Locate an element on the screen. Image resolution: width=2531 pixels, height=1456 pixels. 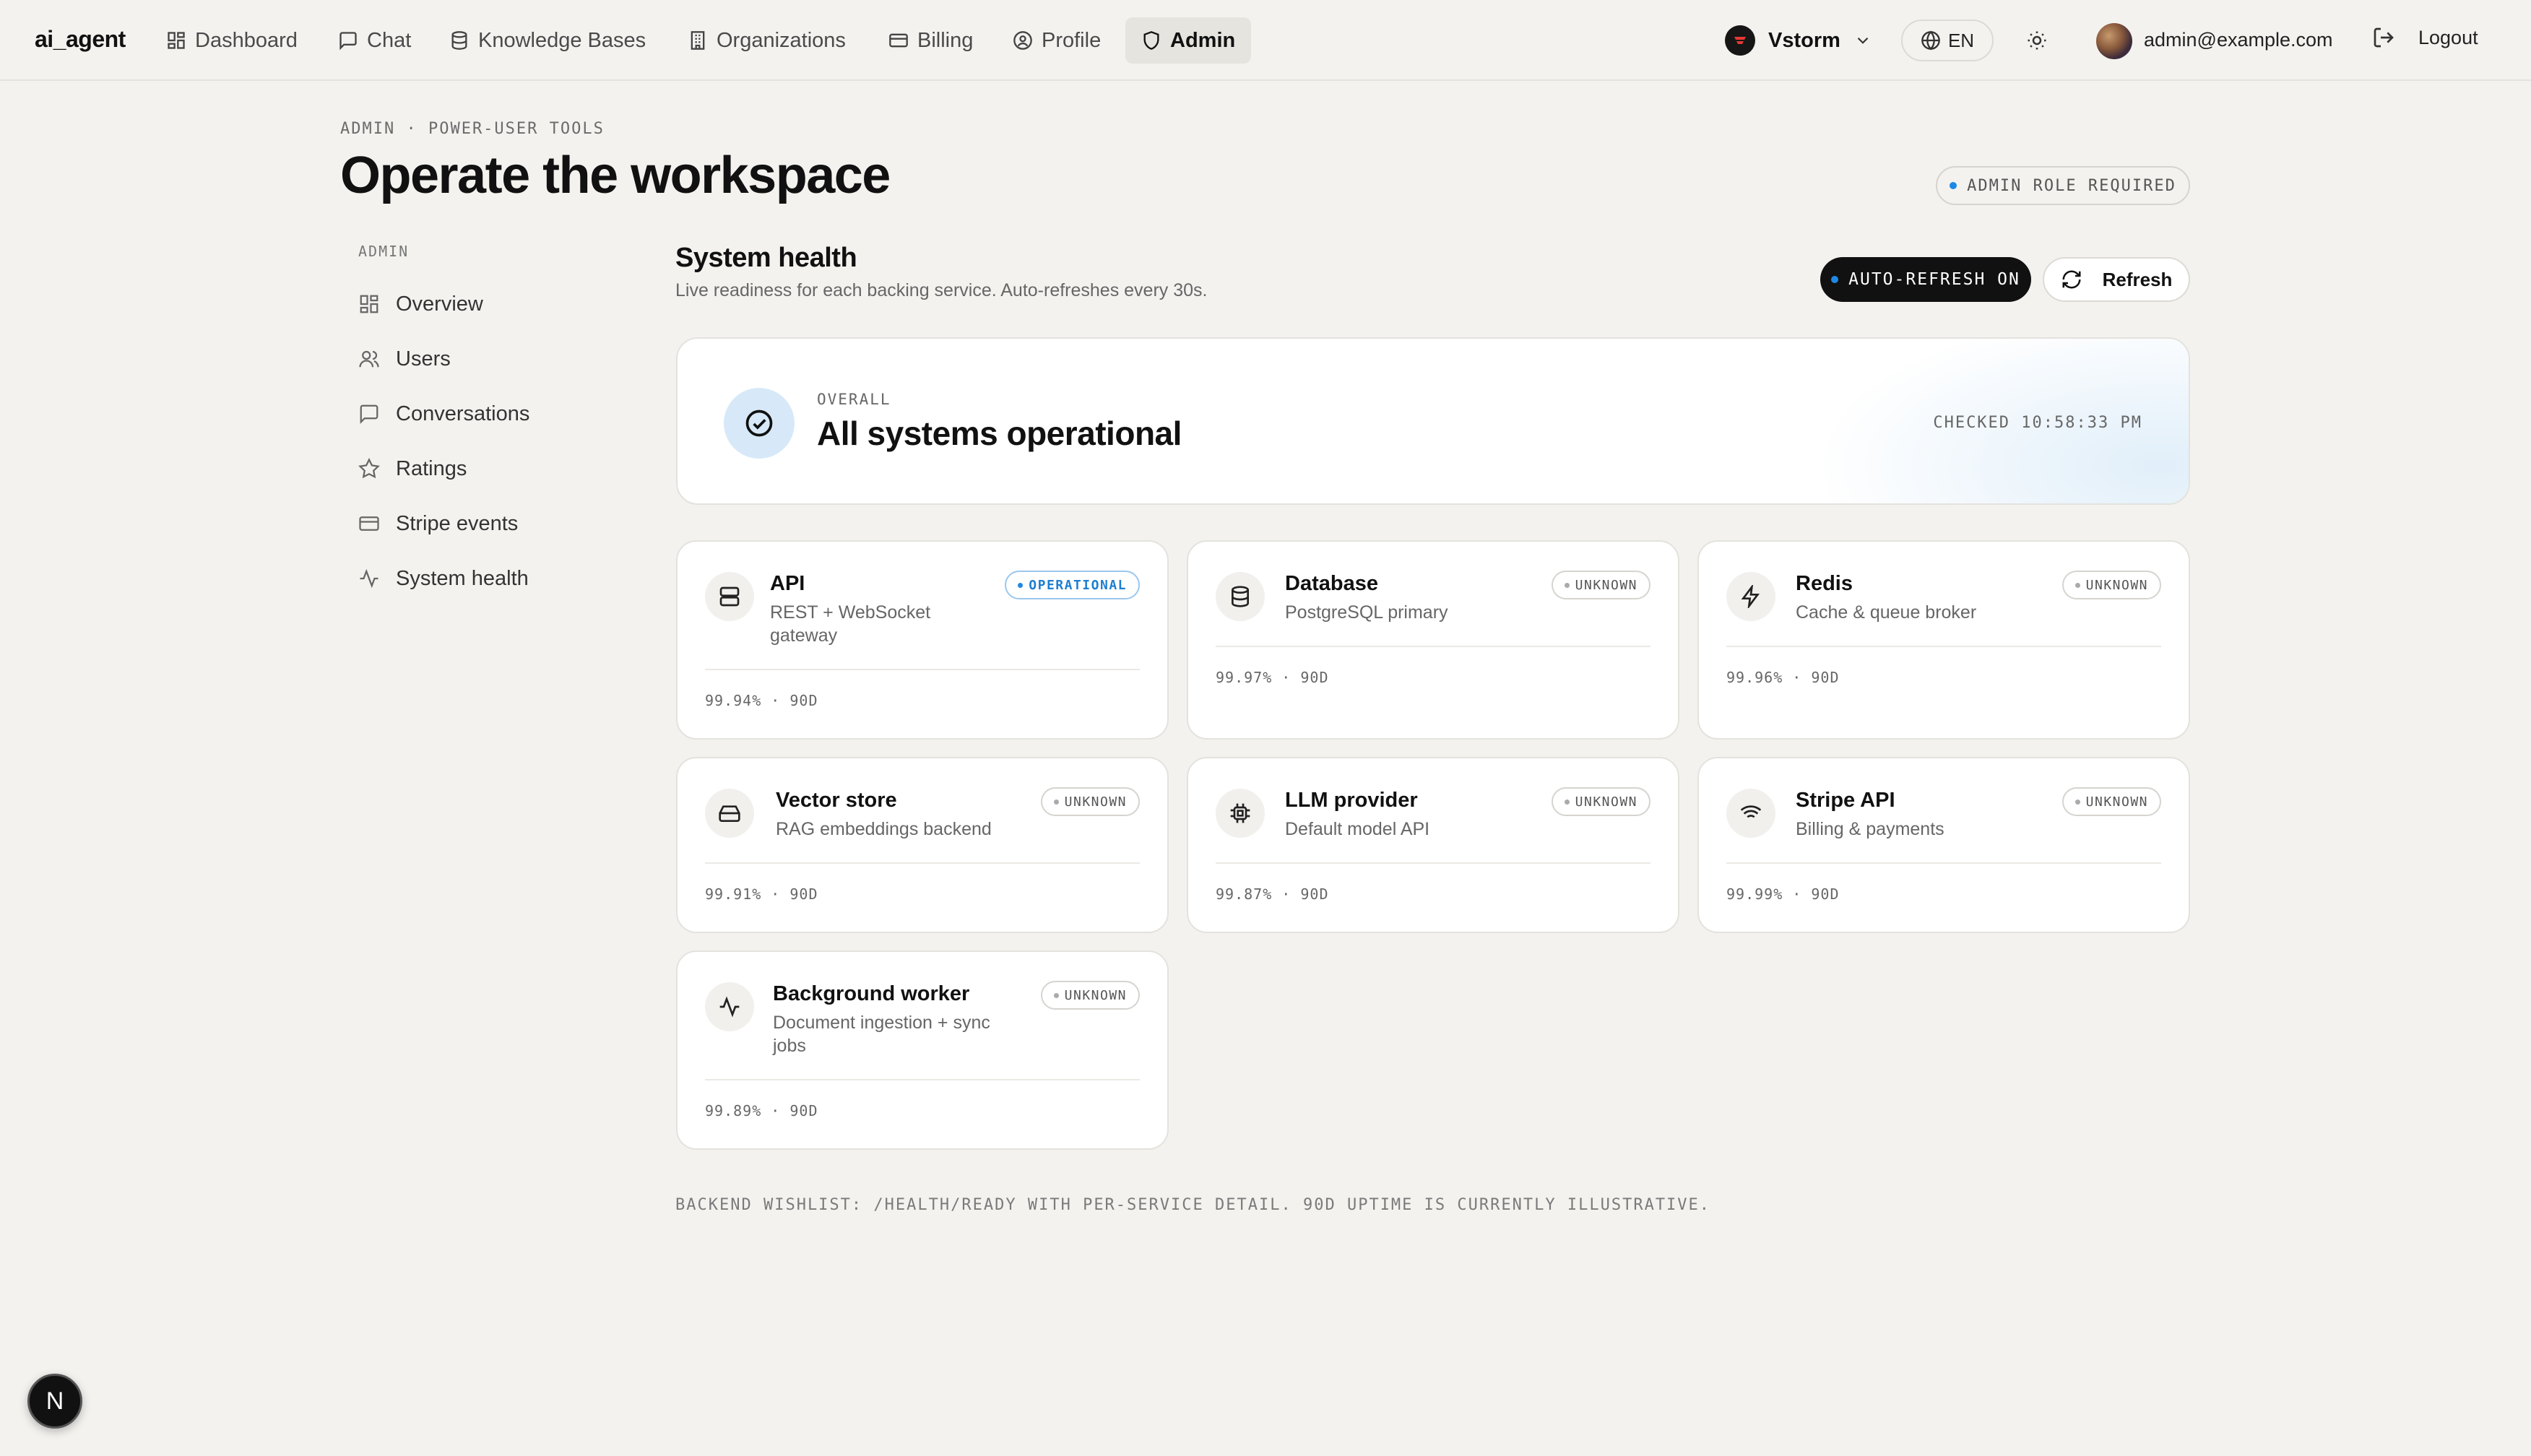
nav-billing: Billing is located at coordinates (931, 40).